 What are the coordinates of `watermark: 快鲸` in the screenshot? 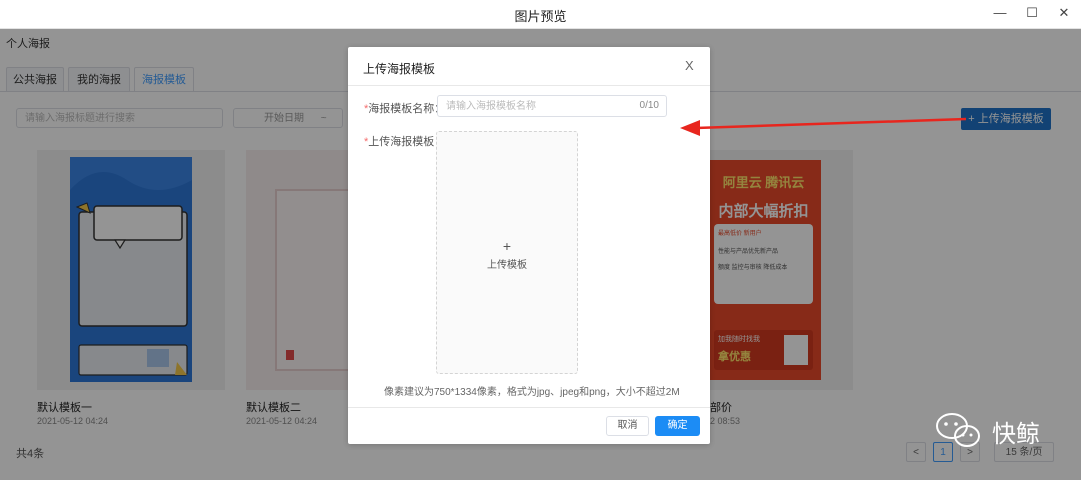 It's located at (992, 430).